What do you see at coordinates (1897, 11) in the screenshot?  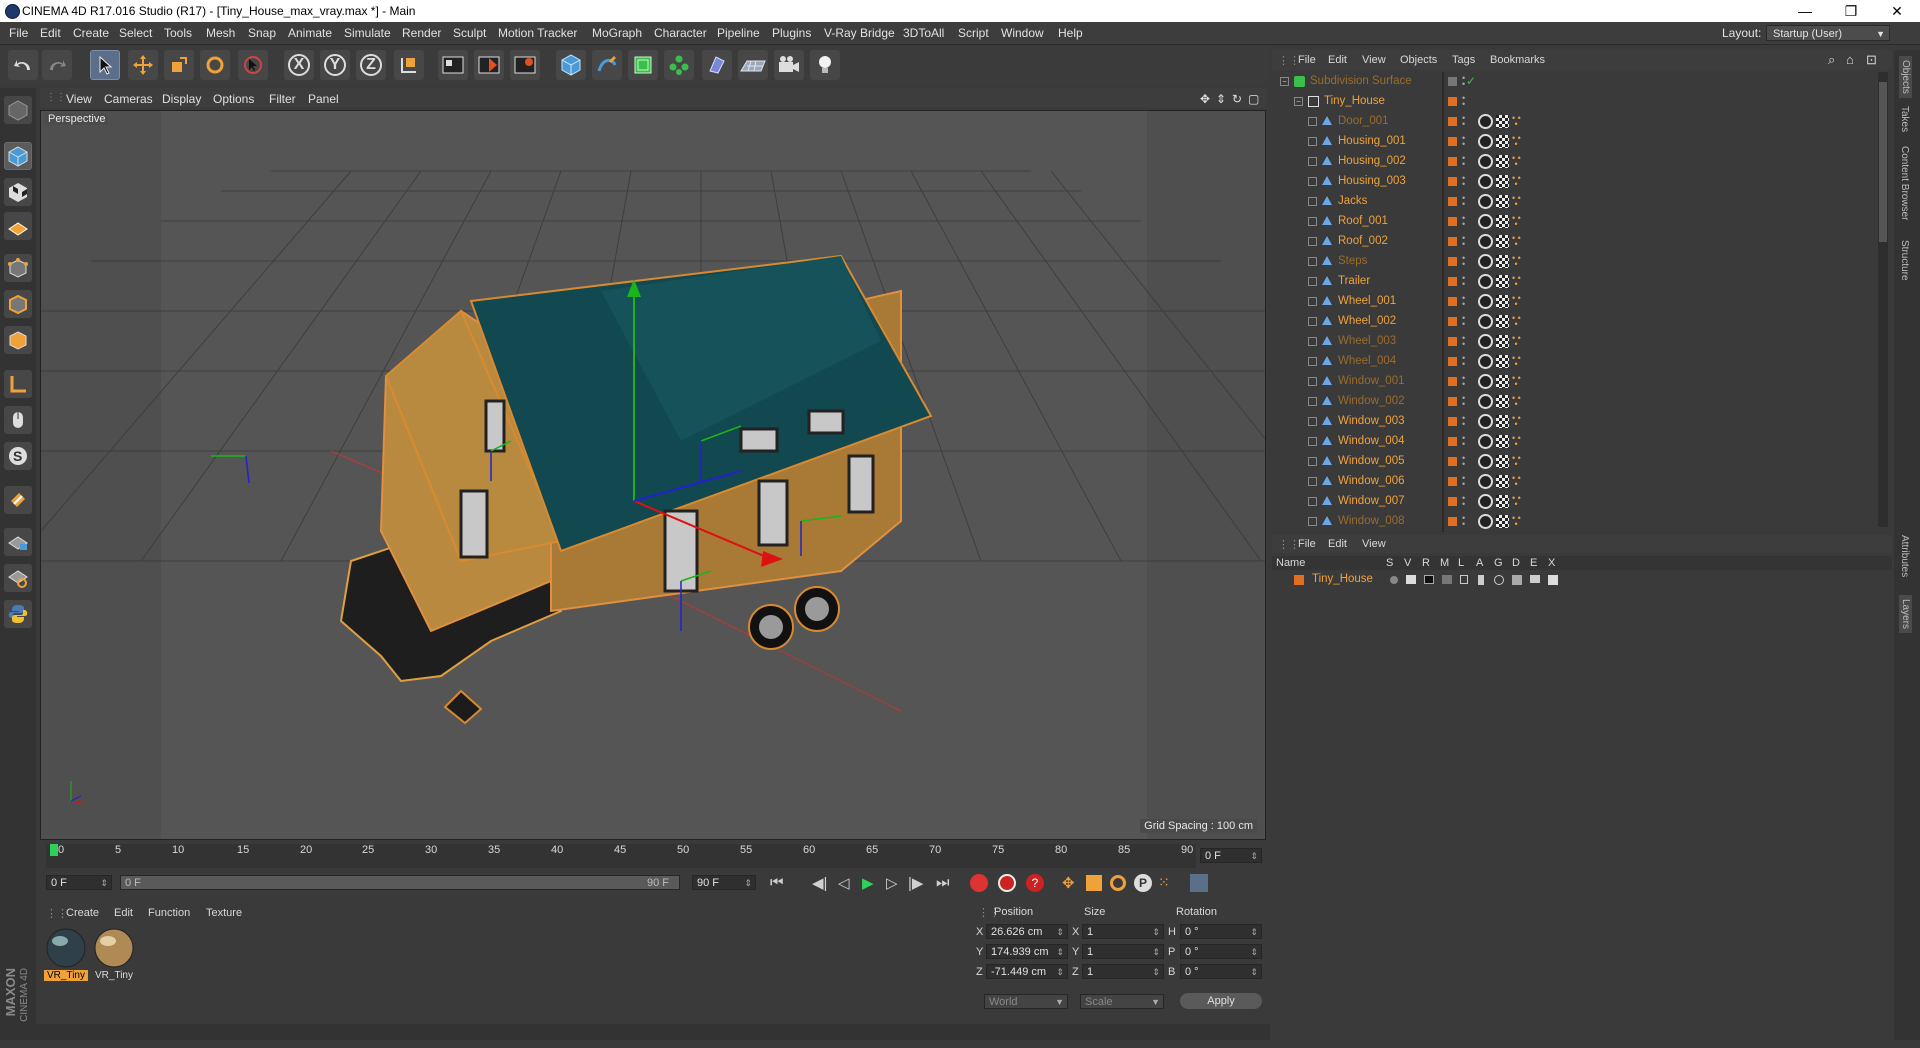 I see `close-button: ✕` at bounding box center [1897, 11].